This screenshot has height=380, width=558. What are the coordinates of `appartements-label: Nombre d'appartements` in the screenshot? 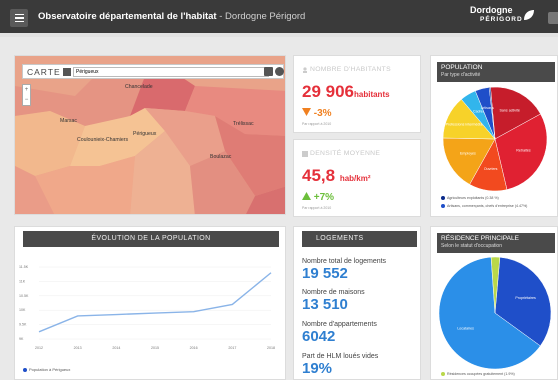 It's located at (339, 324).